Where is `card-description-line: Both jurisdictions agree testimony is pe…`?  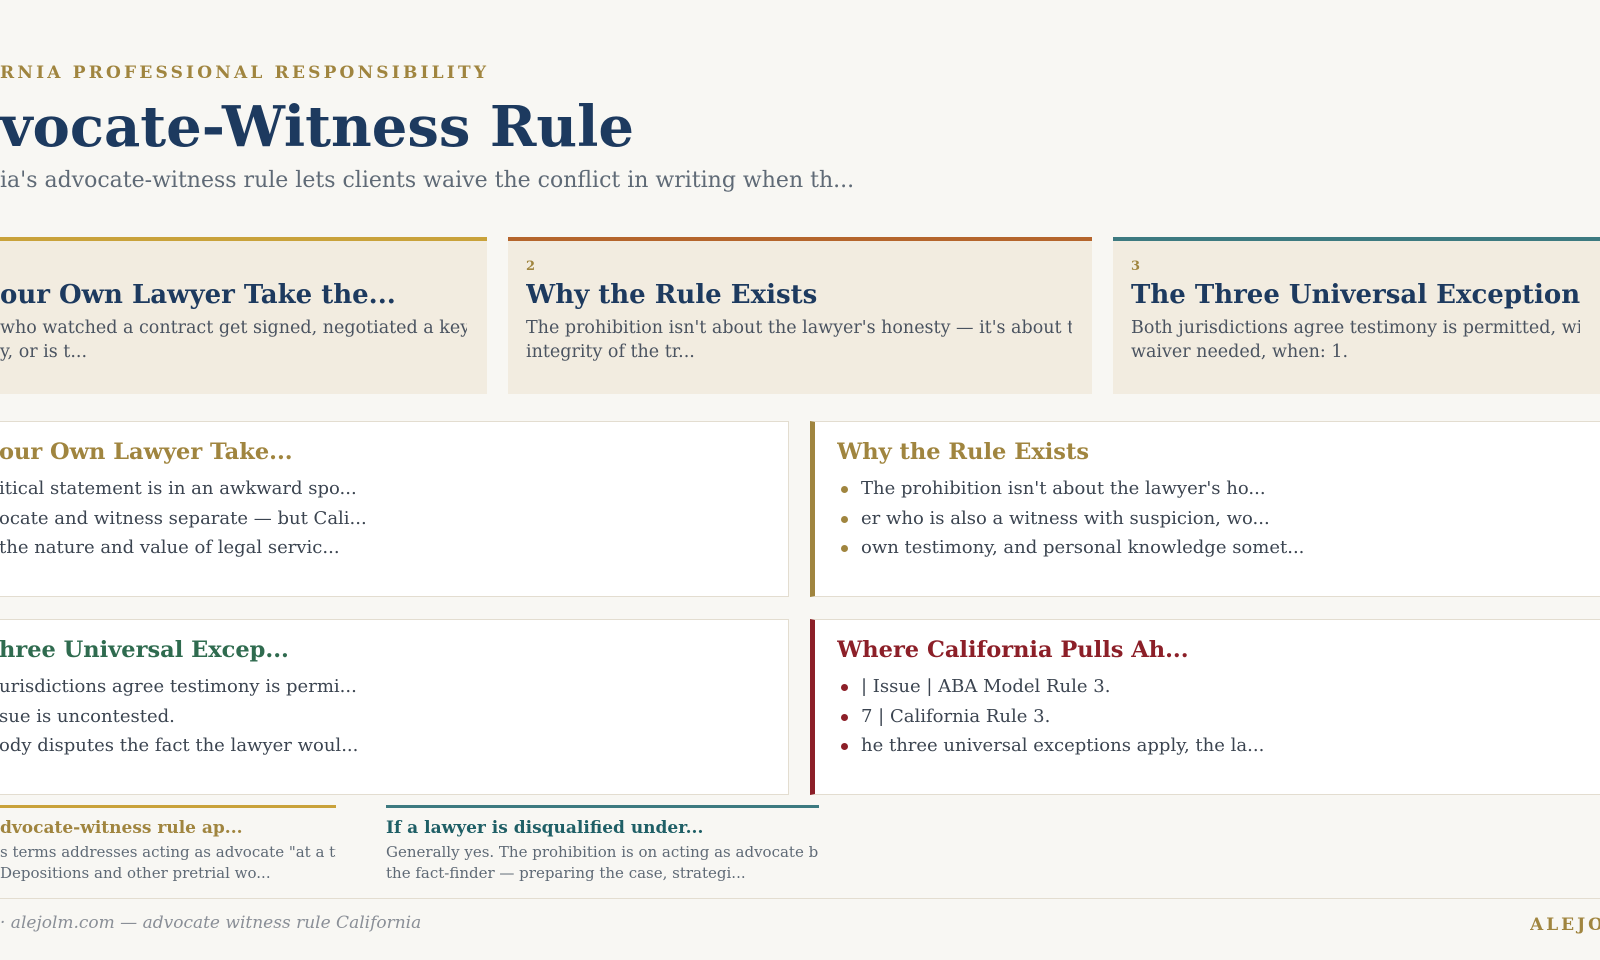
card-description-line: Both jurisdictions agree testimony is pe… is located at coordinates (1355, 328).